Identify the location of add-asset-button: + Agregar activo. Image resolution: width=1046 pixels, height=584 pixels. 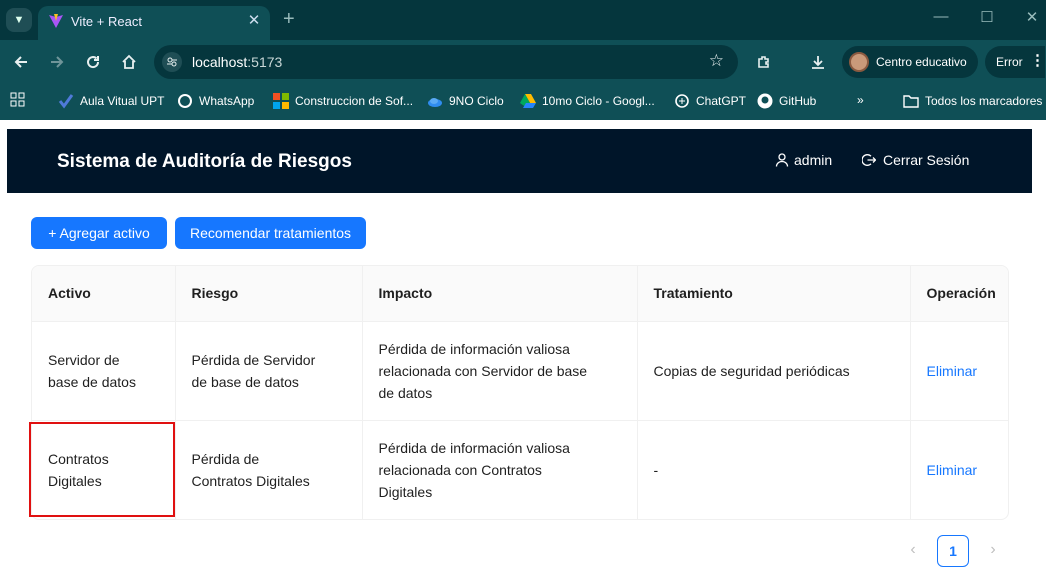
(99, 233).